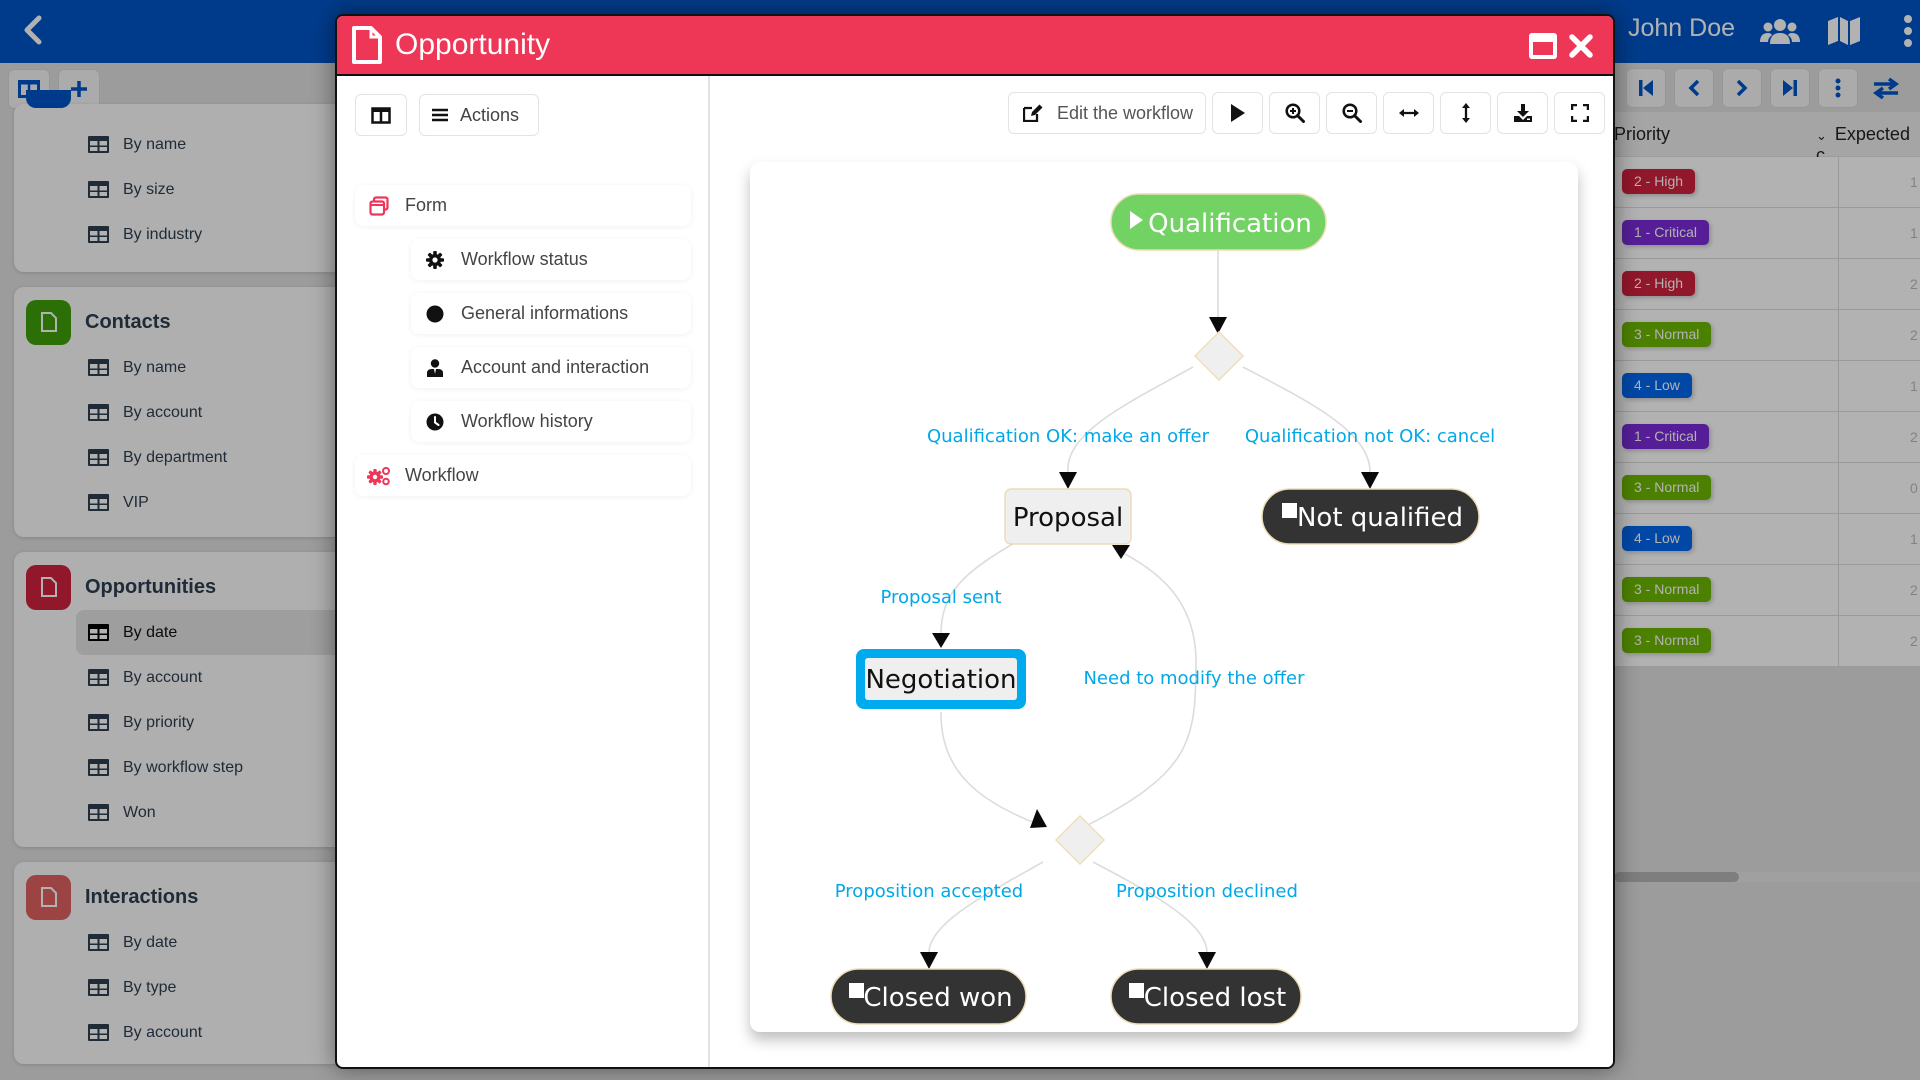  What do you see at coordinates (1219, 356) in the screenshot?
I see `gateway-qualification` at bounding box center [1219, 356].